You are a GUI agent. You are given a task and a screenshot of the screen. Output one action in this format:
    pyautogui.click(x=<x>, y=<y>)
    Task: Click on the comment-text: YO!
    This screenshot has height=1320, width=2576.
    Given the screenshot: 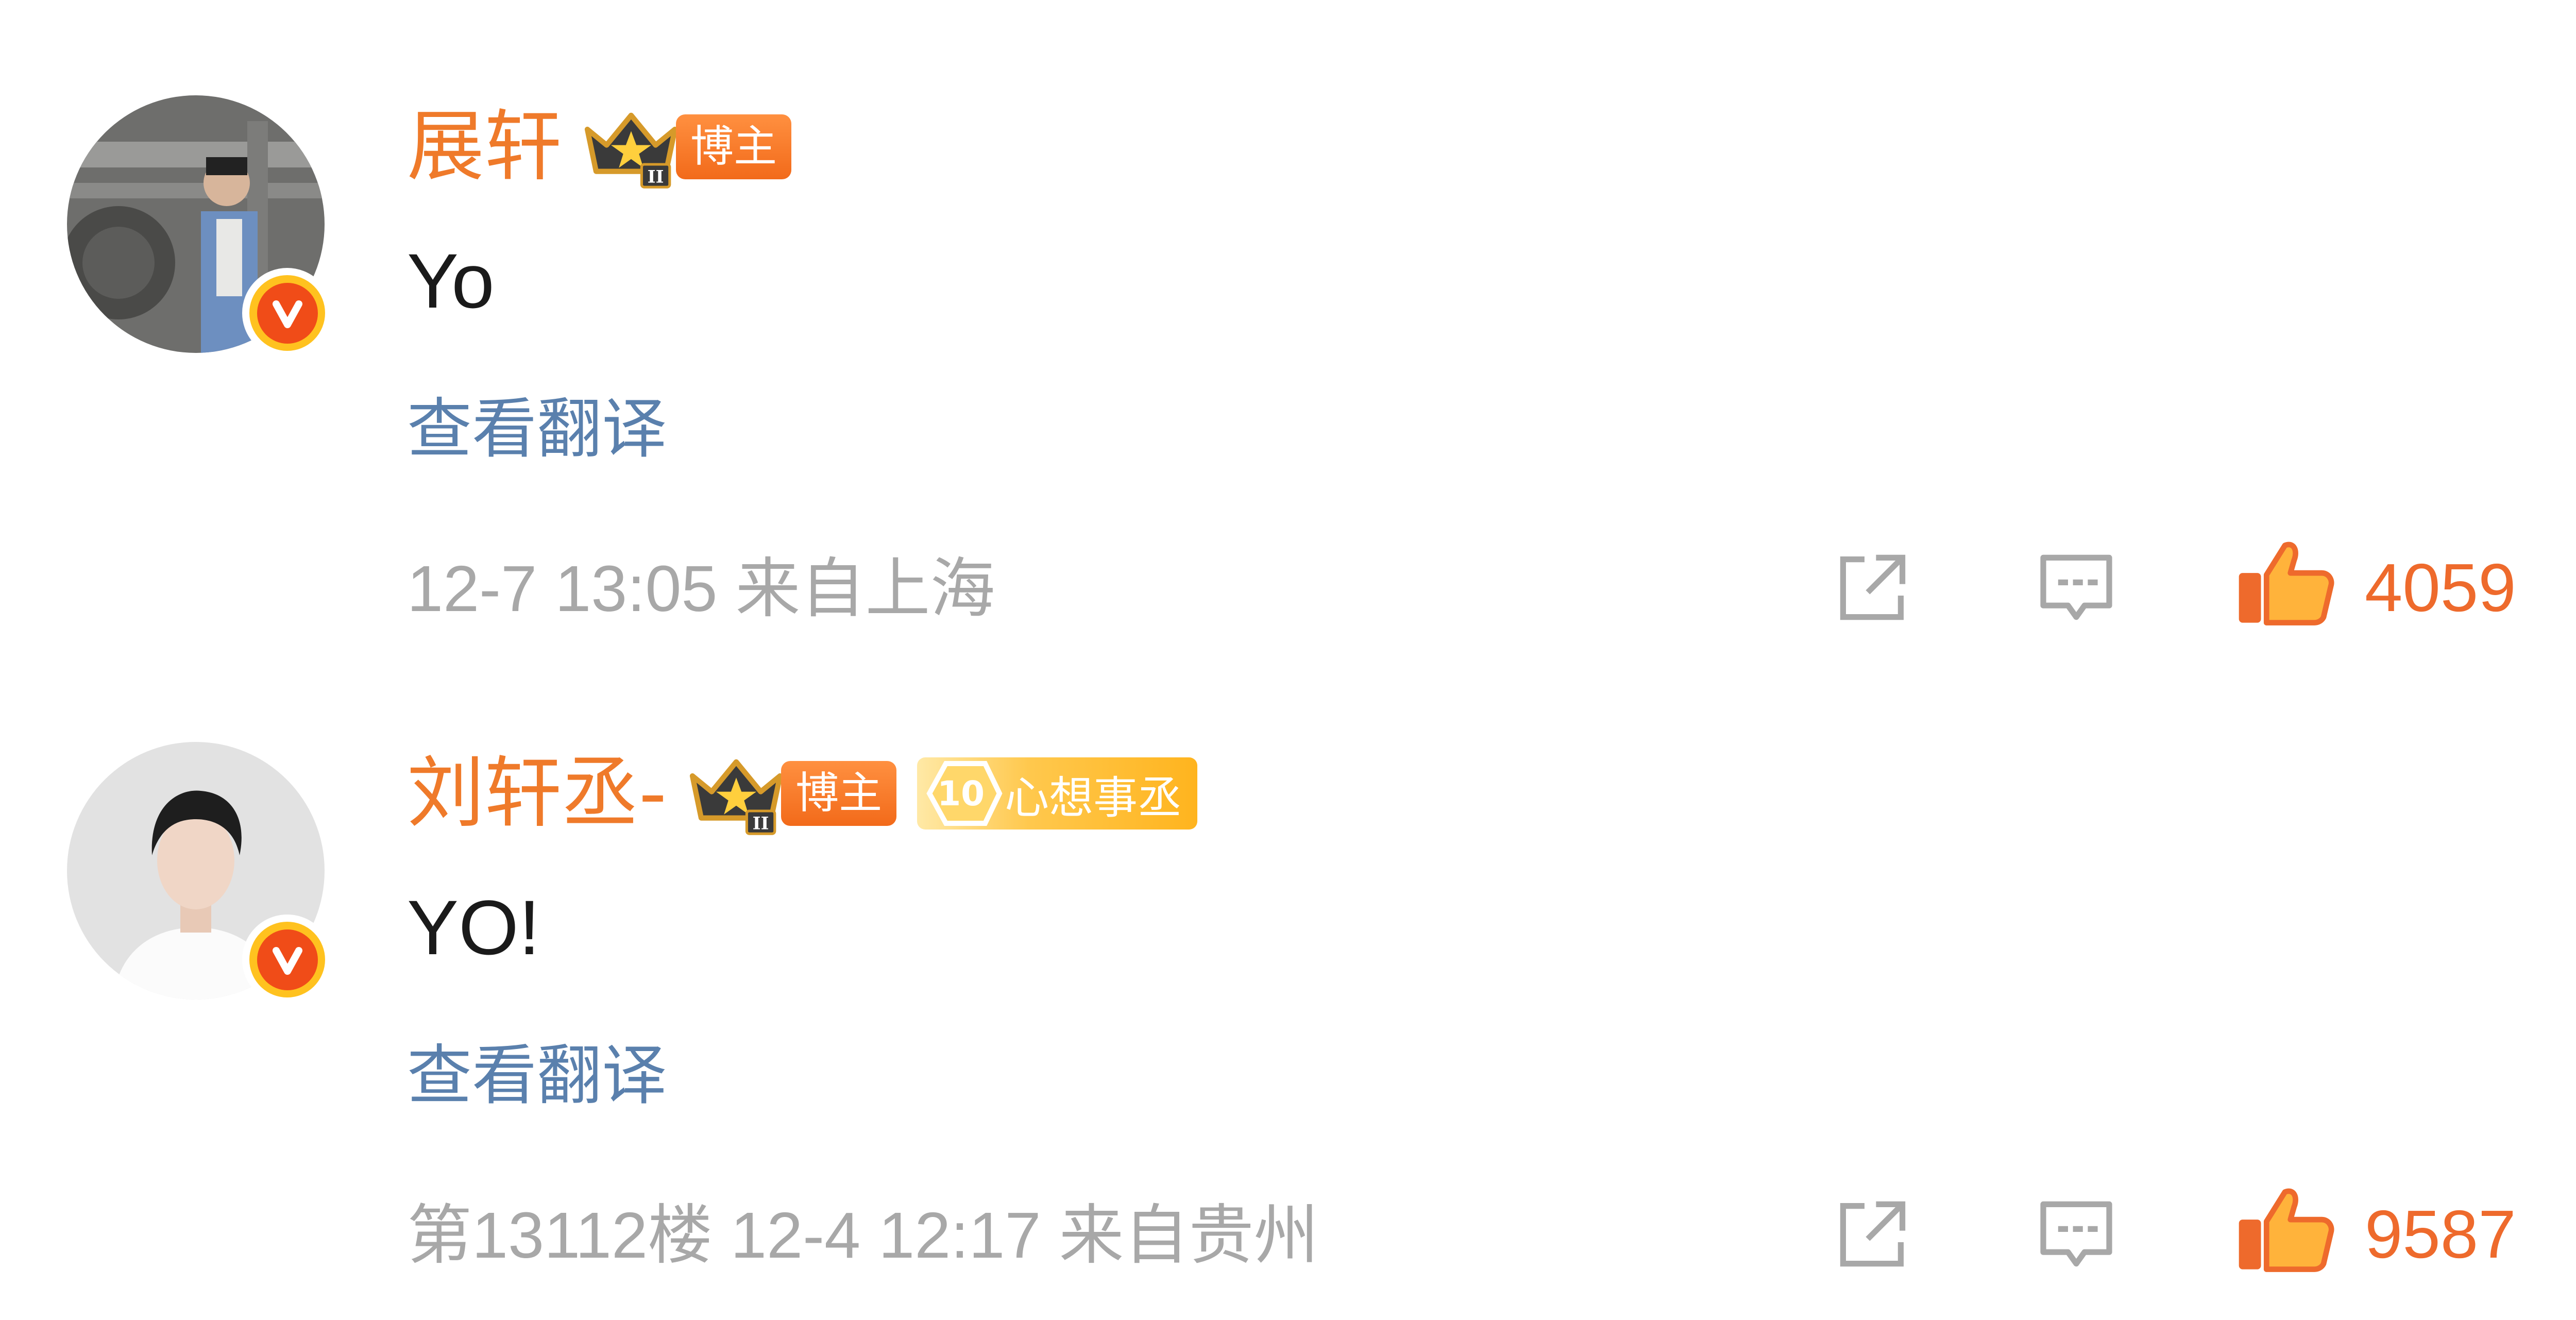 What is the action you would take?
    pyautogui.click(x=473, y=927)
    